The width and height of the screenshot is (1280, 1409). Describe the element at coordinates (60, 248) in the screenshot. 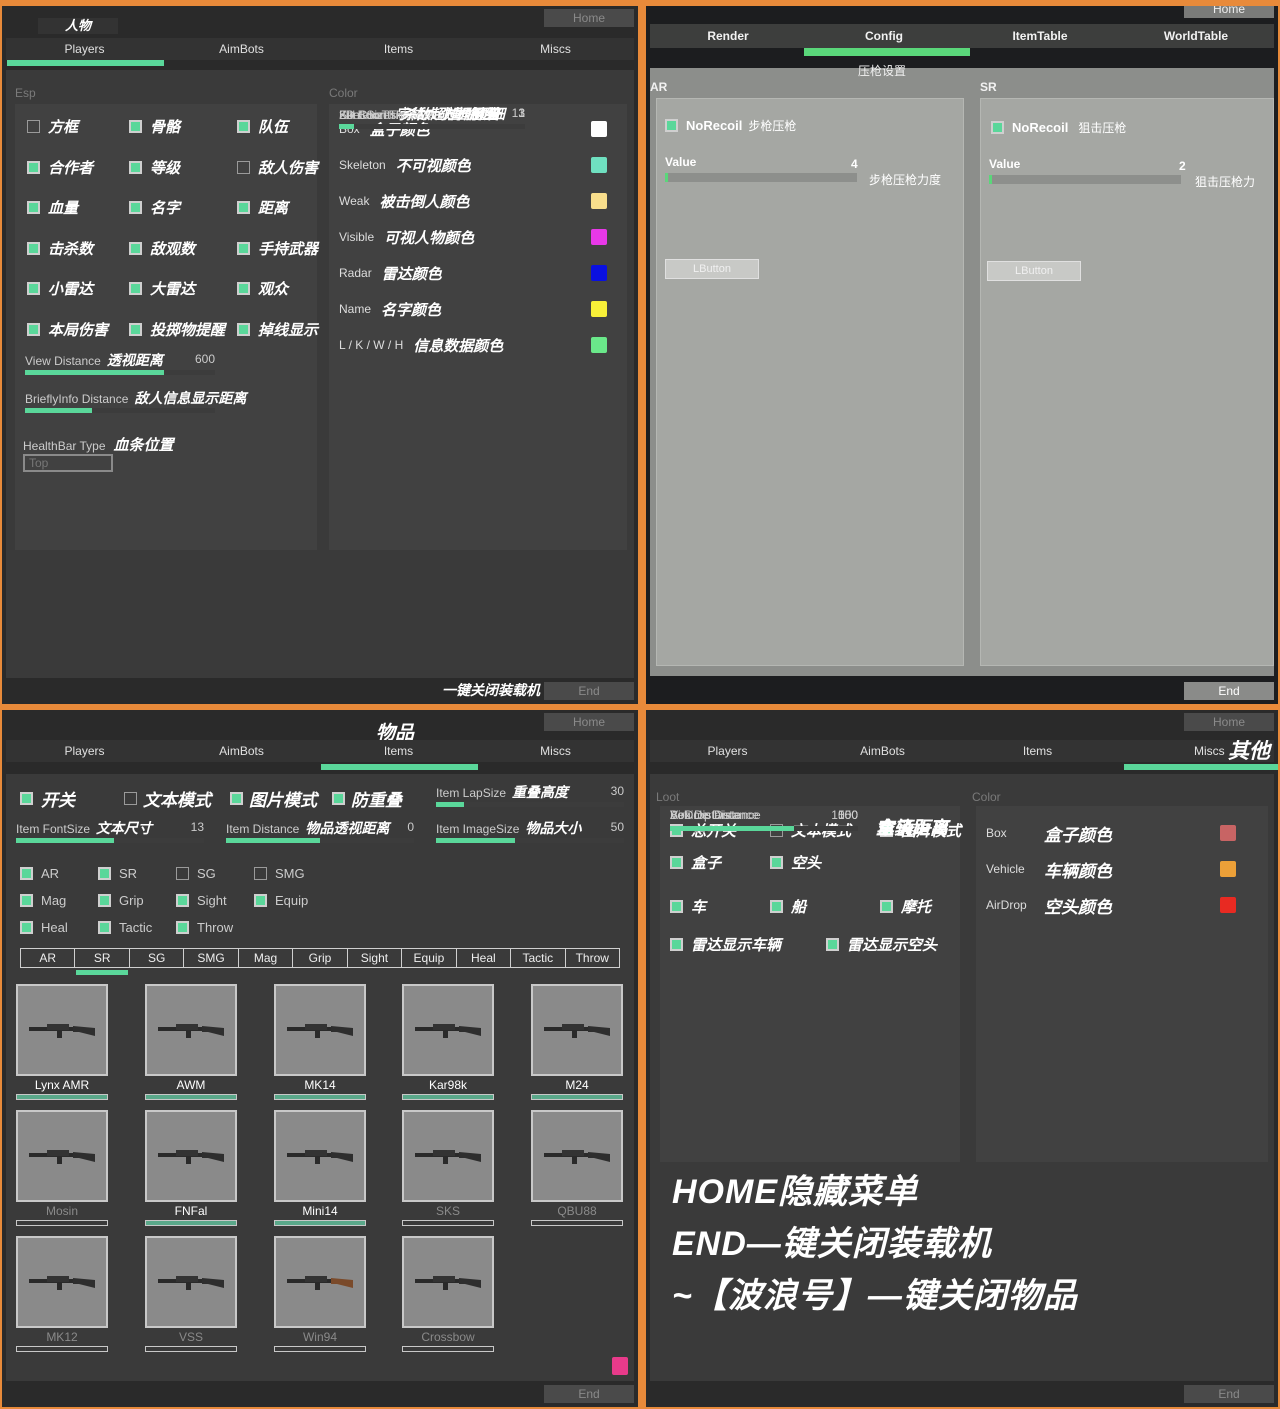

I see `esp-checkbox: 击杀数` at that location.